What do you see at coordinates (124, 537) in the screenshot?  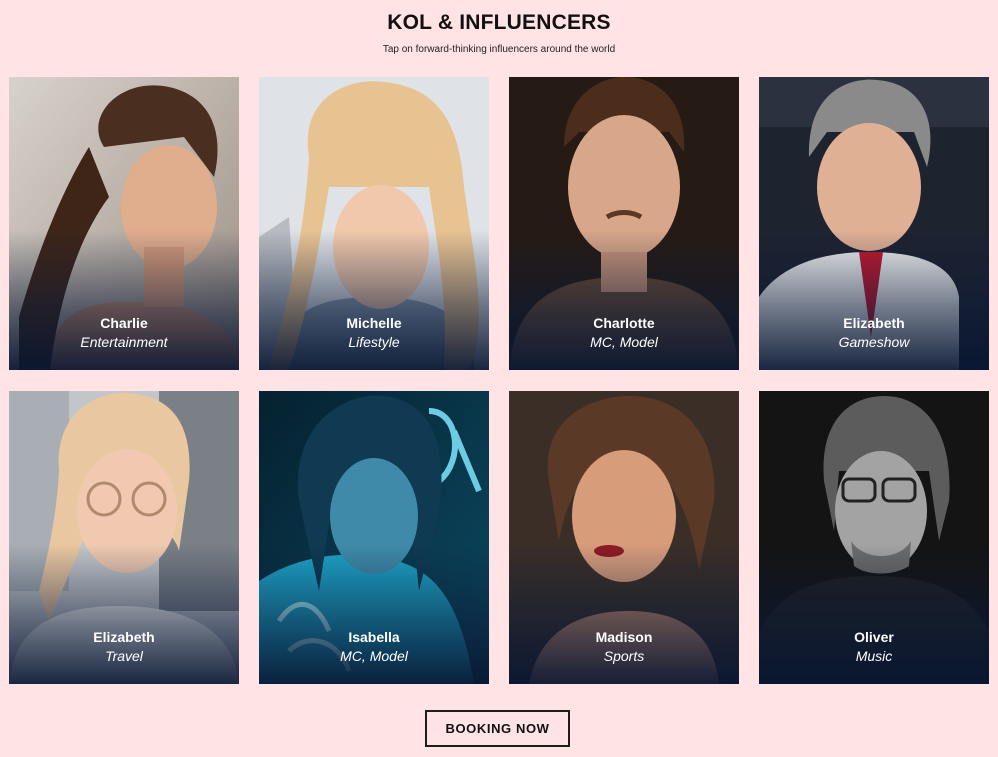 I see `influencer-card: Elizabeth Travel` at bounding box center [124, 537].